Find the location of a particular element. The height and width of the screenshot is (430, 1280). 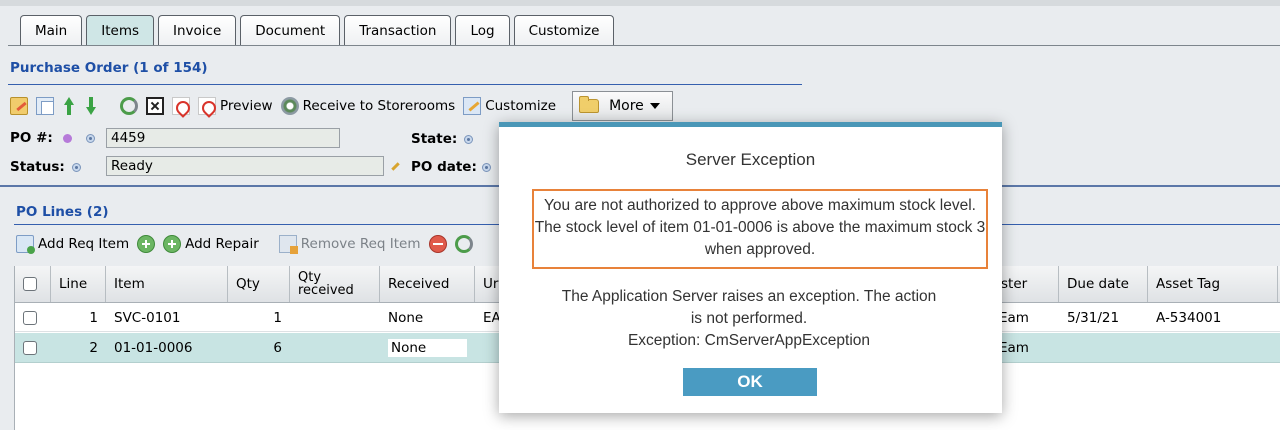

preview-label: Preview is located at coordinates (246, 106).